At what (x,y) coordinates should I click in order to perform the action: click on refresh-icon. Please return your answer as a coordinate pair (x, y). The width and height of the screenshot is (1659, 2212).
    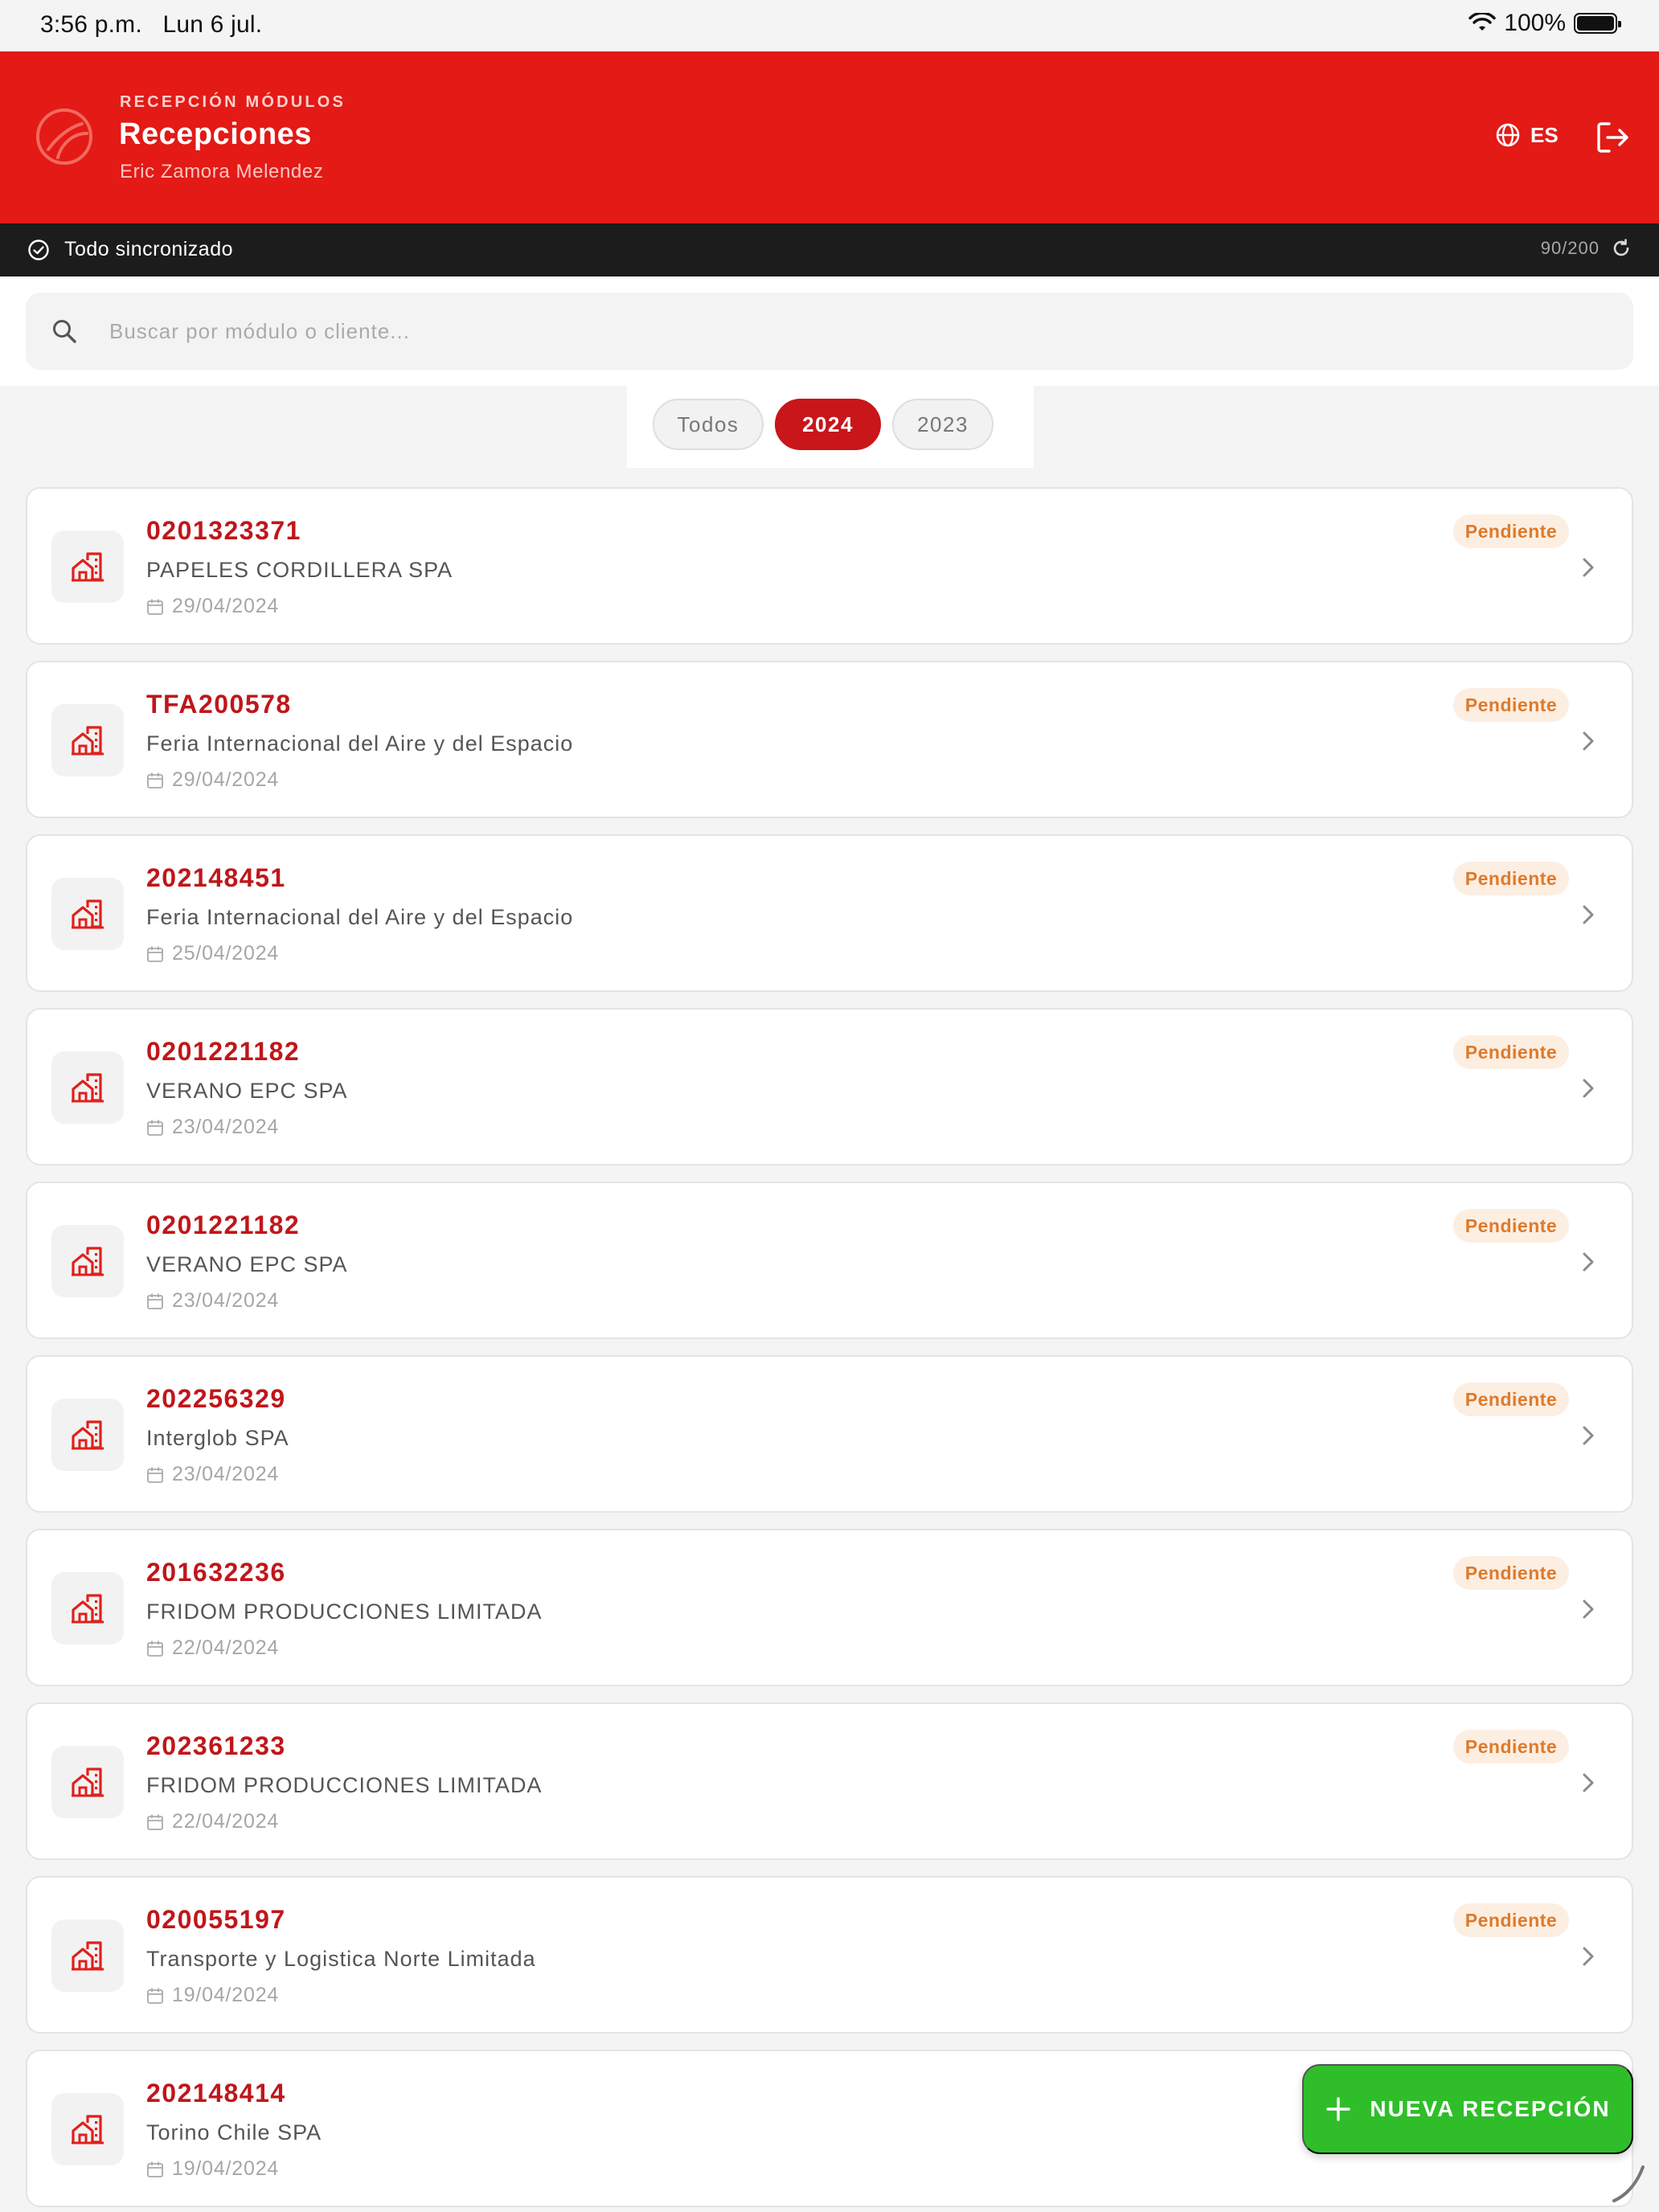
    Looking at the image, I should click on (1621, 248).